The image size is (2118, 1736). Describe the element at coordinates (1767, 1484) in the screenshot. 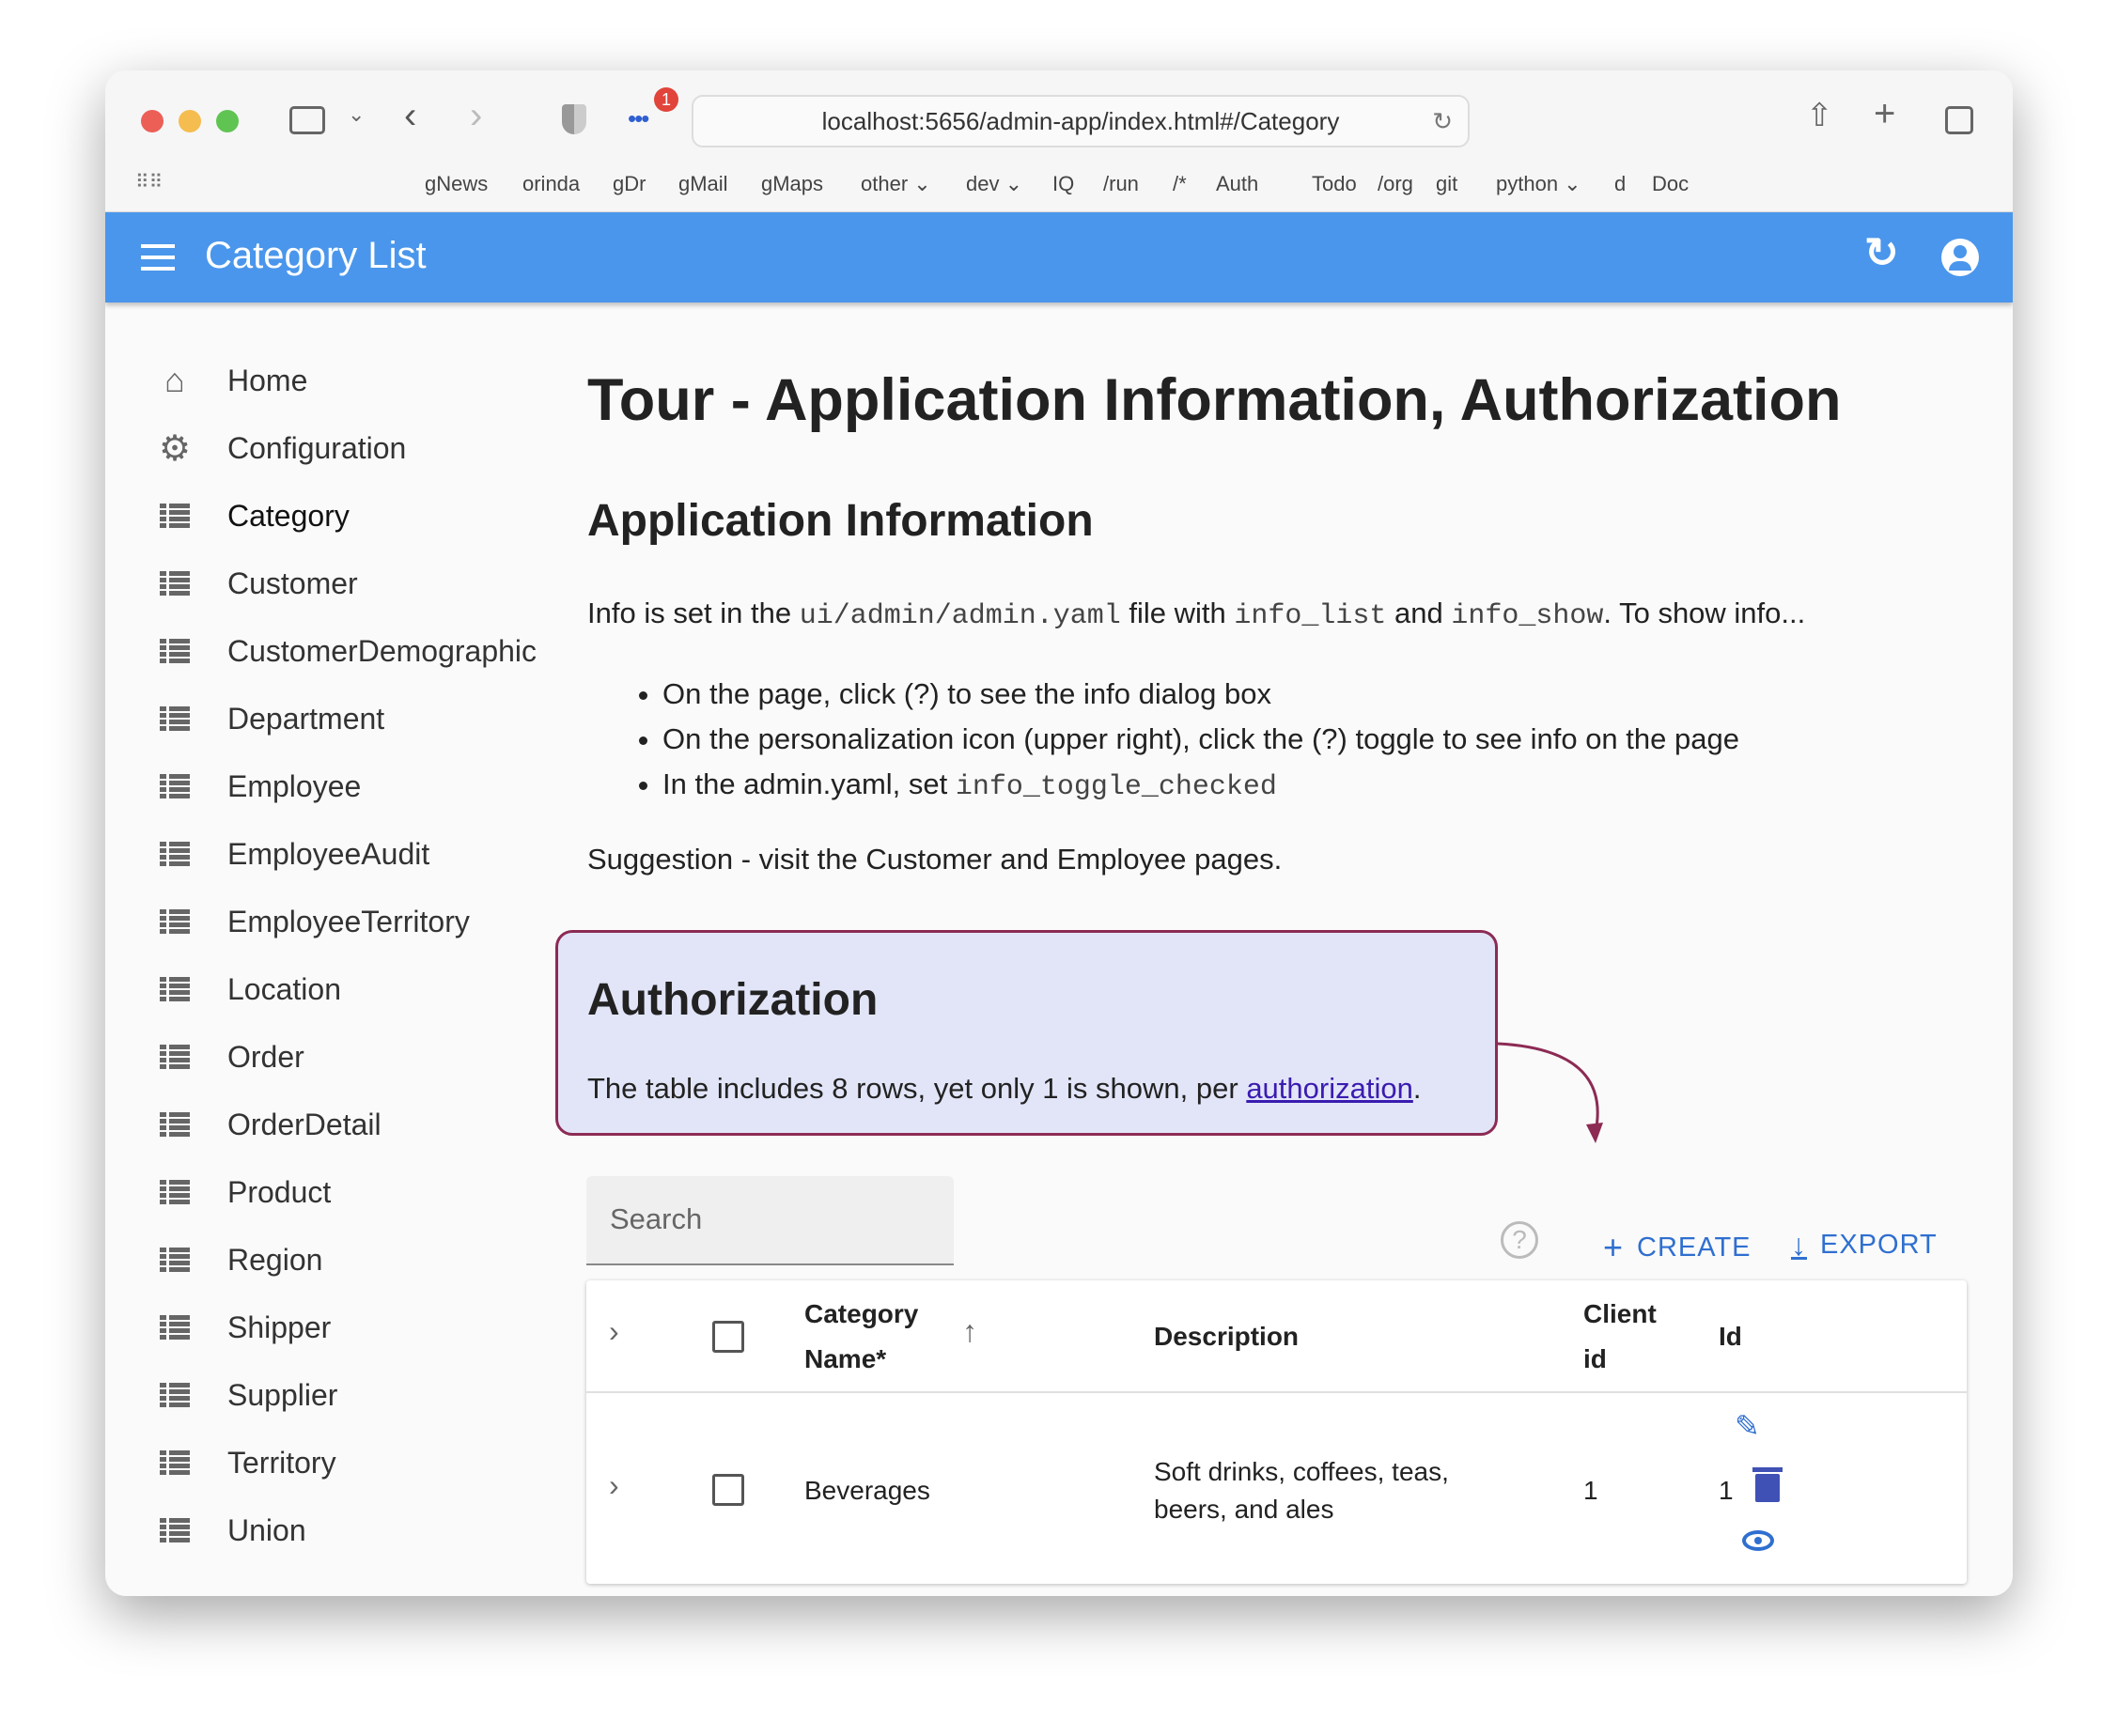

I see `delete-icon` at that location.